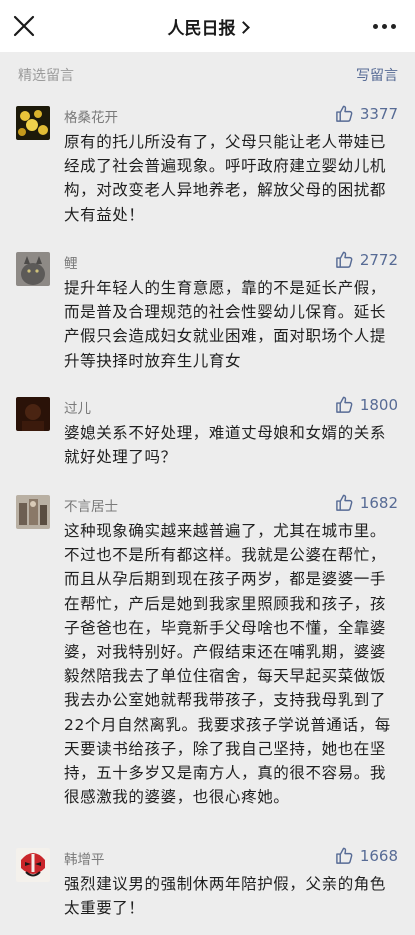  I want to click on account-title-link: 人民日报, so click(207, 26).